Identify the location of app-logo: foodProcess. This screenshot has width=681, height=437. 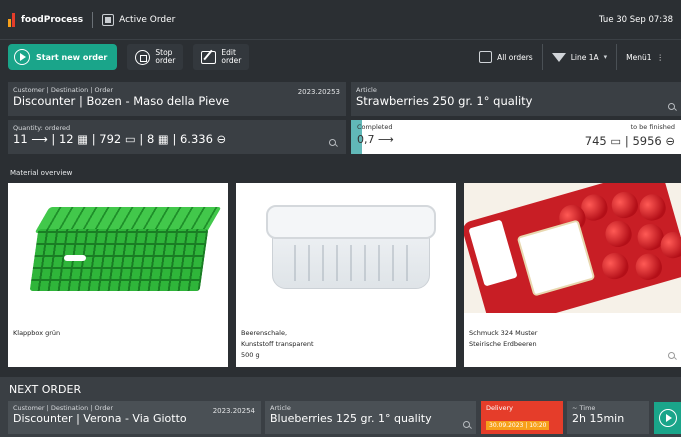
(46, 19).